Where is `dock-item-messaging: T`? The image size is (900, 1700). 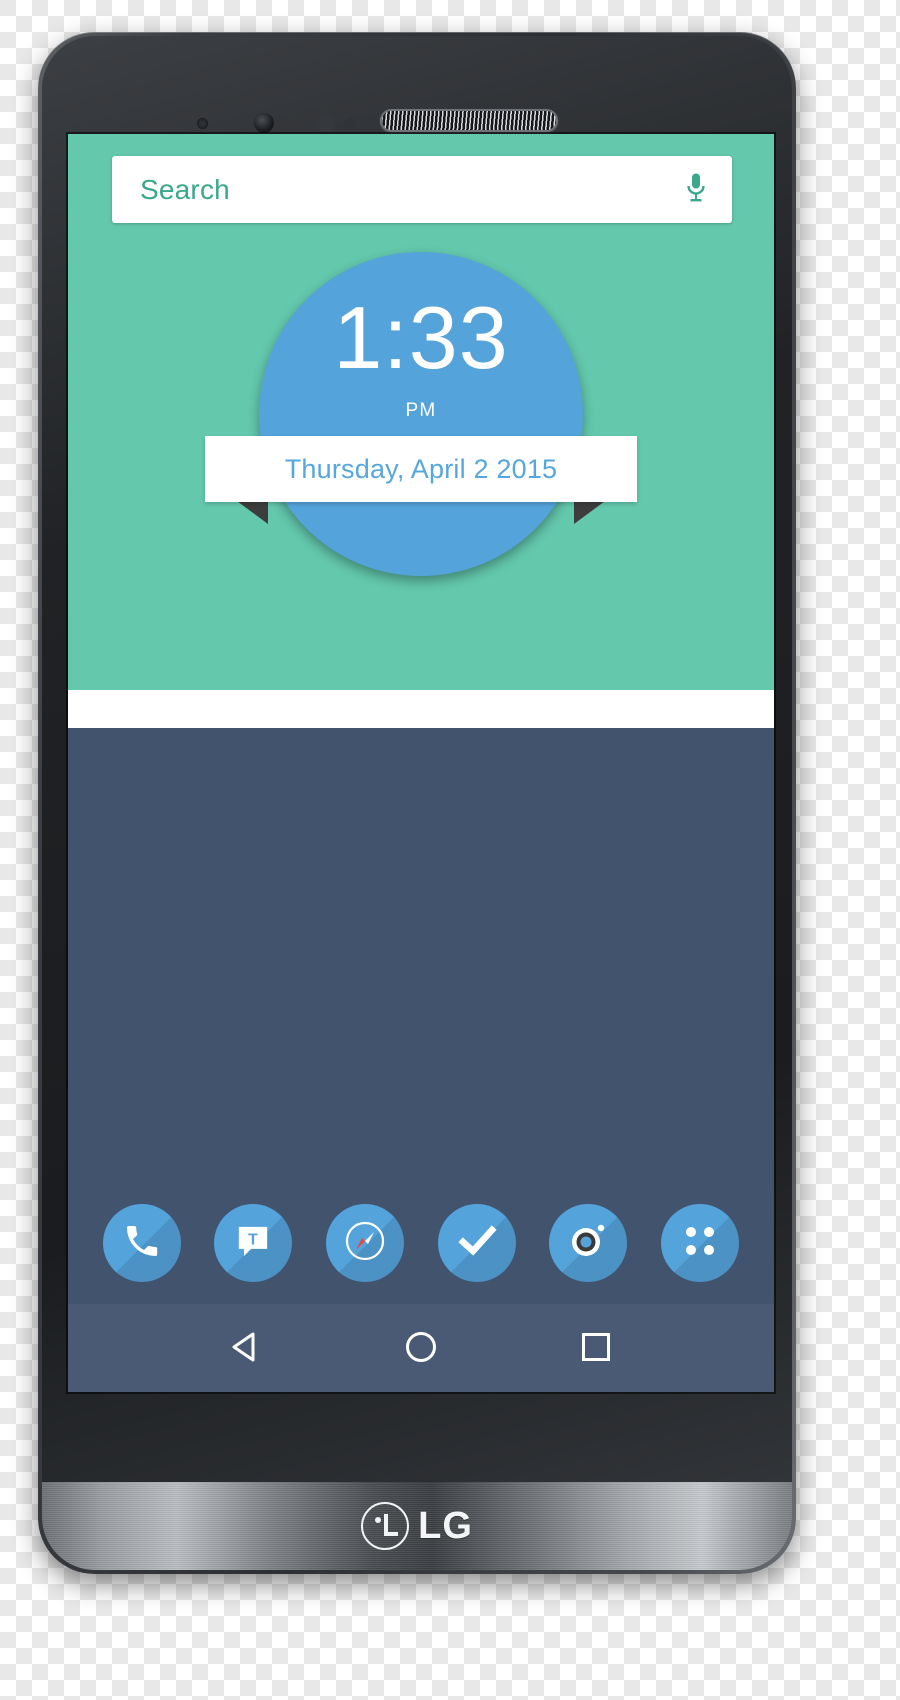
dock-item-messaging: T is located at coordinates (253, 1243).